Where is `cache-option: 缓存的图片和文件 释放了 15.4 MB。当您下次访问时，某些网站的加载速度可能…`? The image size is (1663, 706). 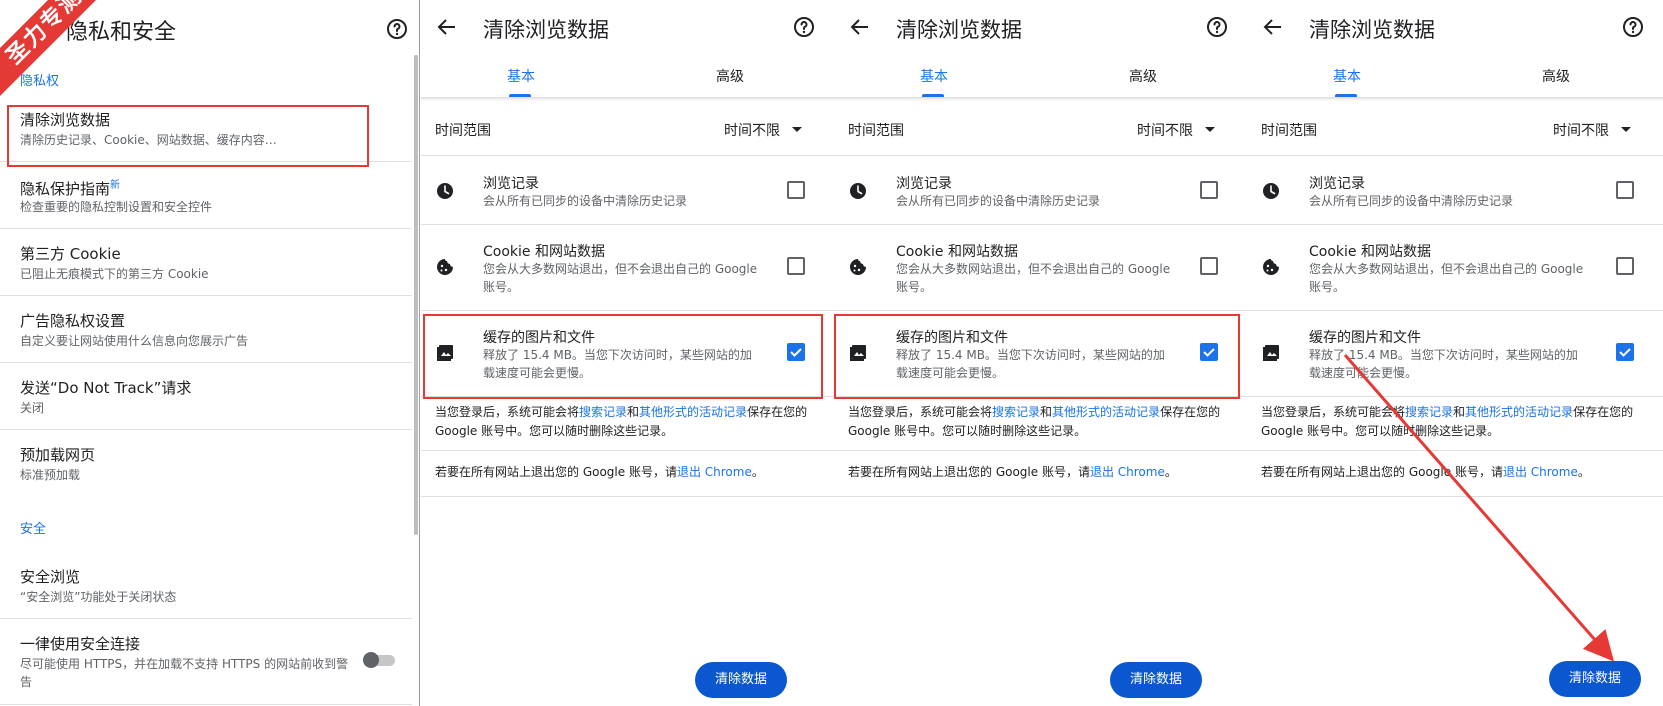
cache-option: 缓存的图片和文件 释放了 15.4 MB。当您下次访问时，某些网站的加载速度可能… is located at coordinates (1455, 354).